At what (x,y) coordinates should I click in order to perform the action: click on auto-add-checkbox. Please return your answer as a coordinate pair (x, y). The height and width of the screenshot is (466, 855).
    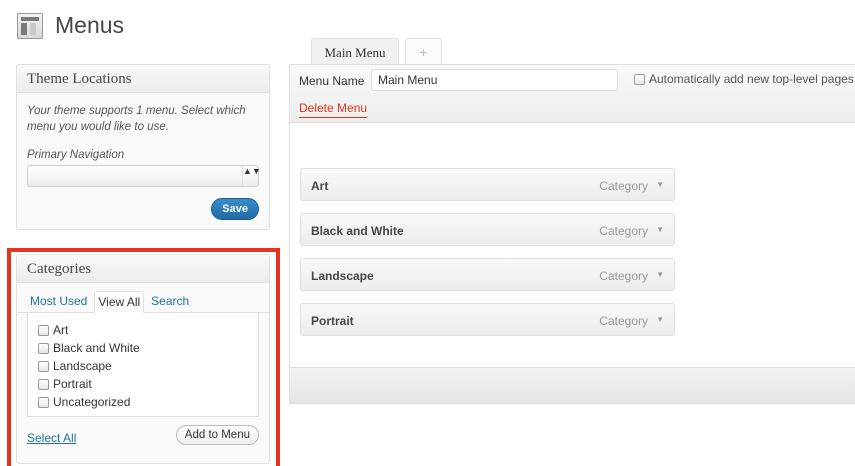
    Looking at the image, I should click on (639, 79).